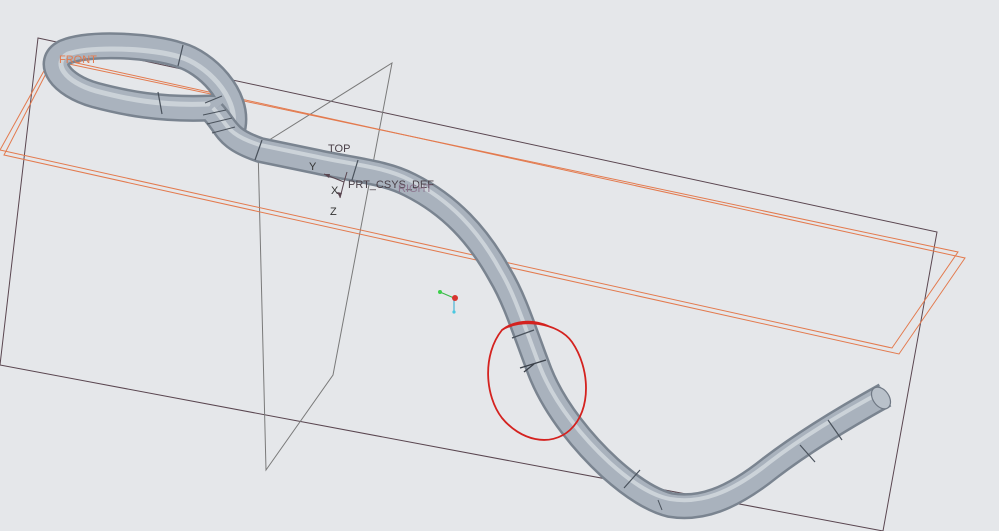 This screenshot has width=999, height=531. I want to click on view-triad-marker, so click(448, 302).